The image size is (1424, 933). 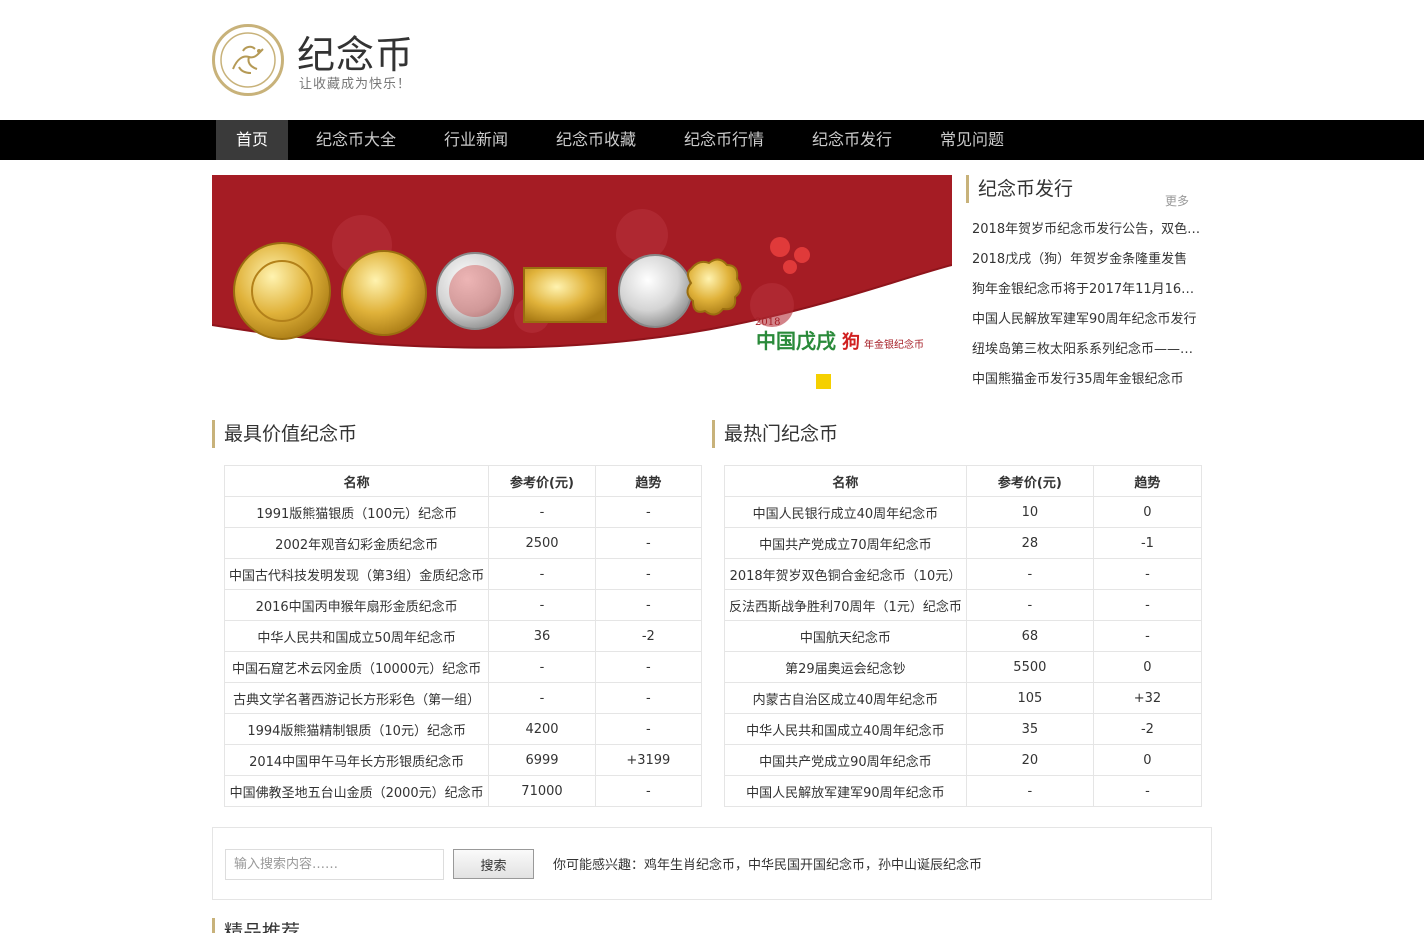 I want to click on coin-name-cell: 1991版熊猫银质（100元）纪念币, so click(x=356, y=512).